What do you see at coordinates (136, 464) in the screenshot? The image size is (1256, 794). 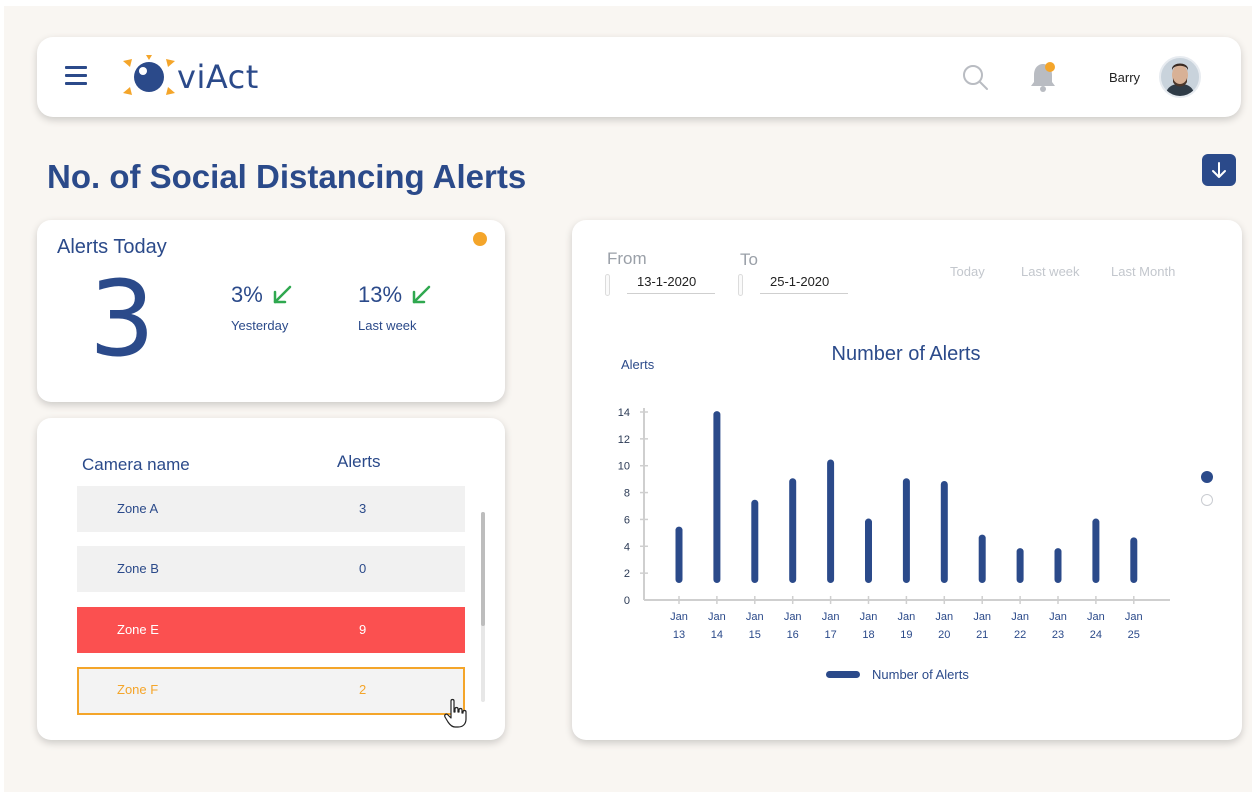 I see `column-header-camera-name: Camera name` at bounding box center [136, 464].